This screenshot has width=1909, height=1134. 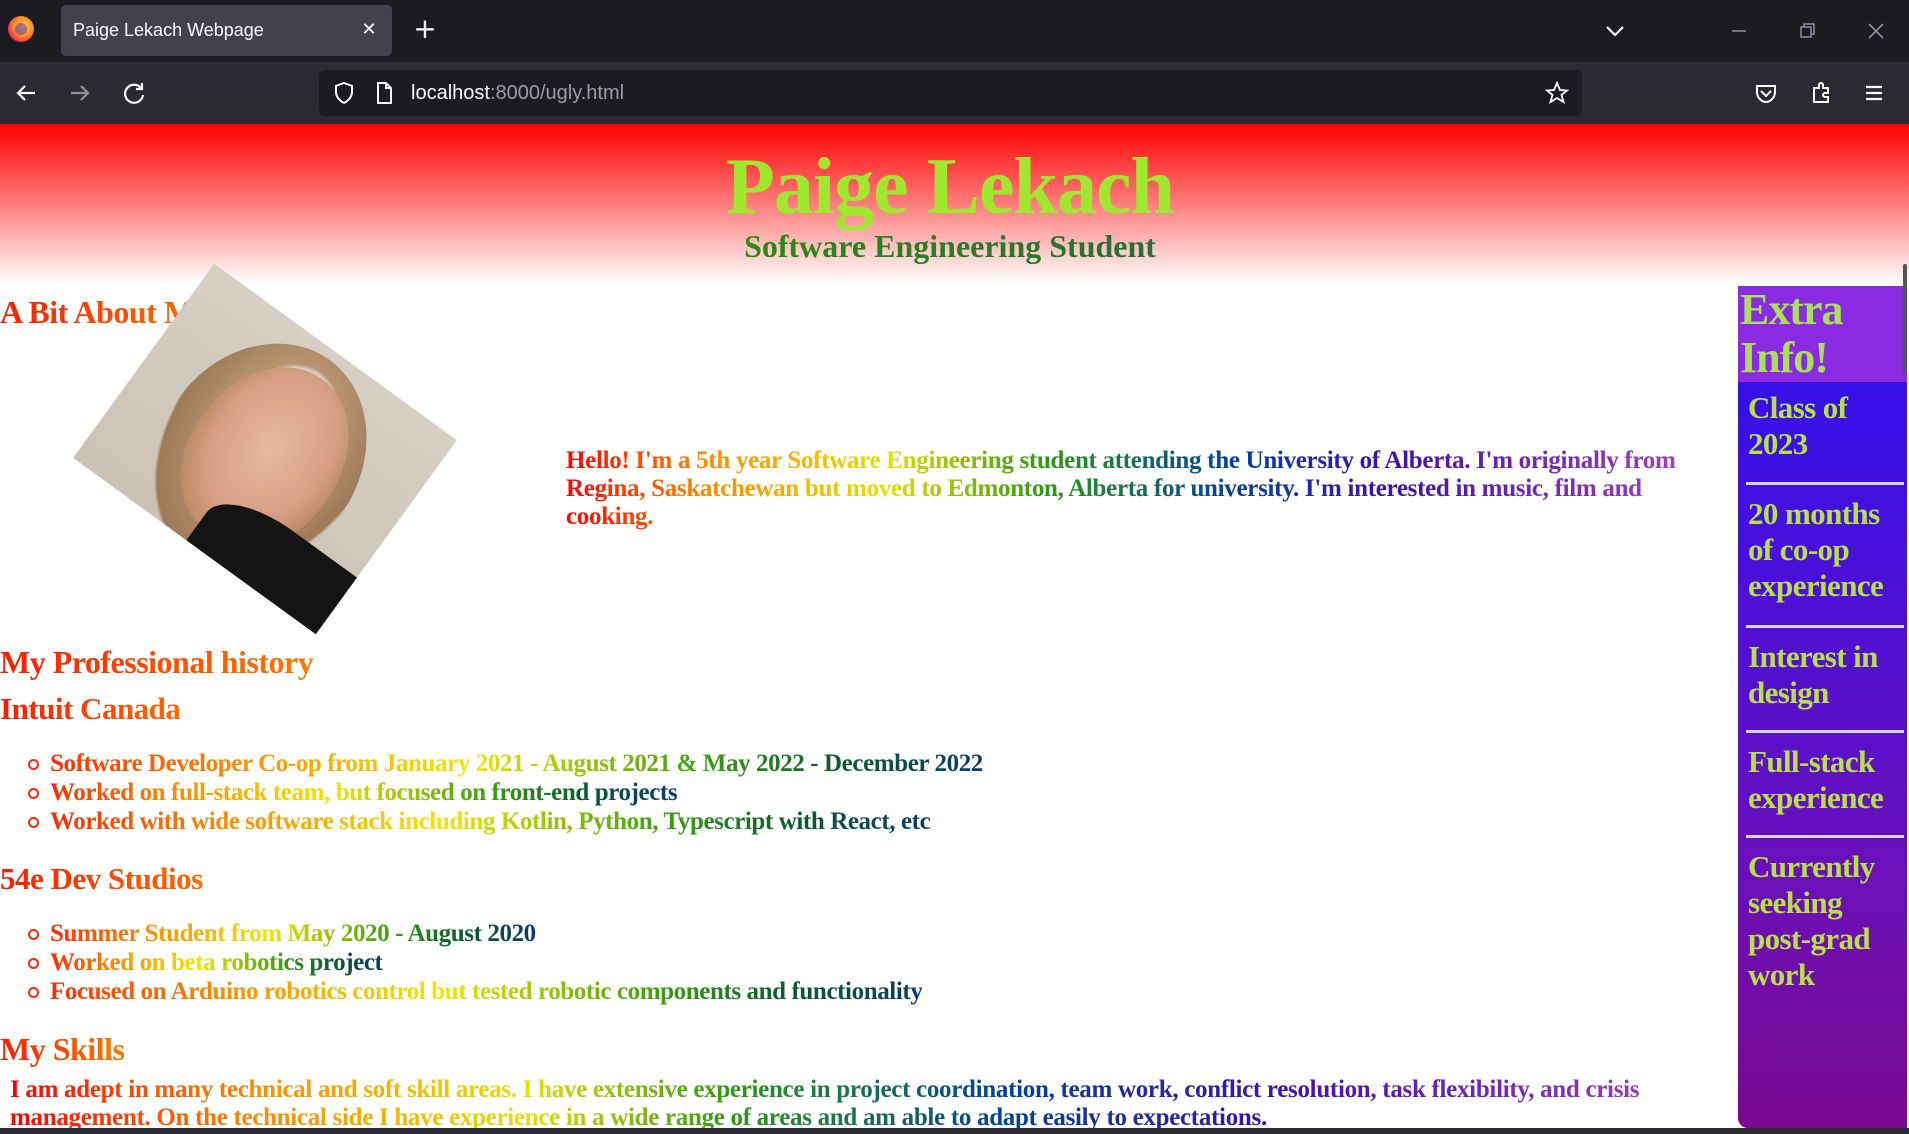 I want to click on sidebar-item-seeking: Currently seeking post-grad work, so click(x=1811, y=920).